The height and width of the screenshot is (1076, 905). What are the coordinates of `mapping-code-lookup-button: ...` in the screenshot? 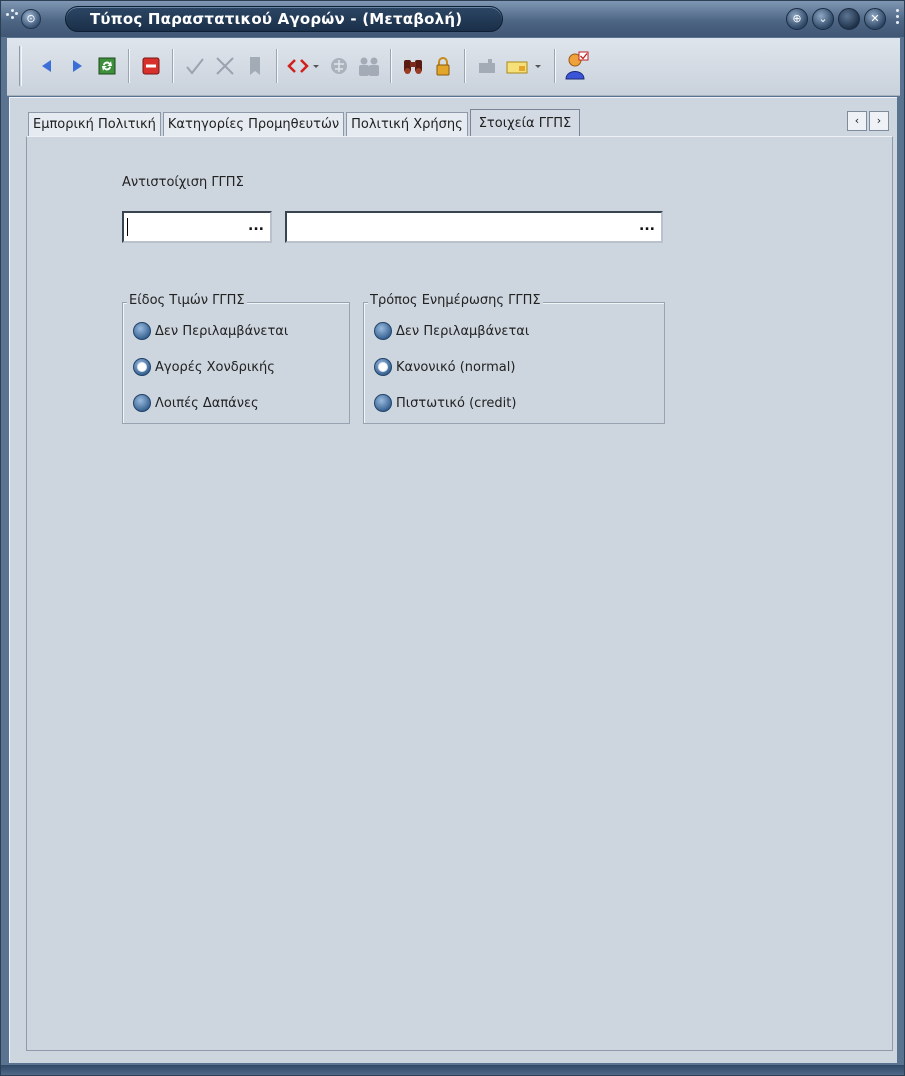 It's located at (256, 226).